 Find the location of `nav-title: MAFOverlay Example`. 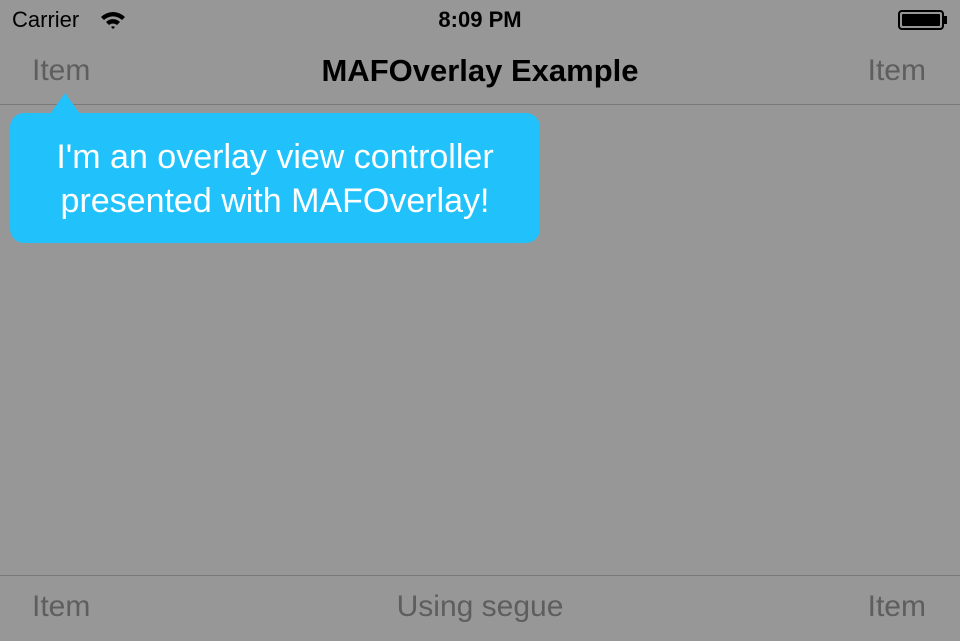

nav-title: MAFOverlay Example is located at coordinates (480, 70).